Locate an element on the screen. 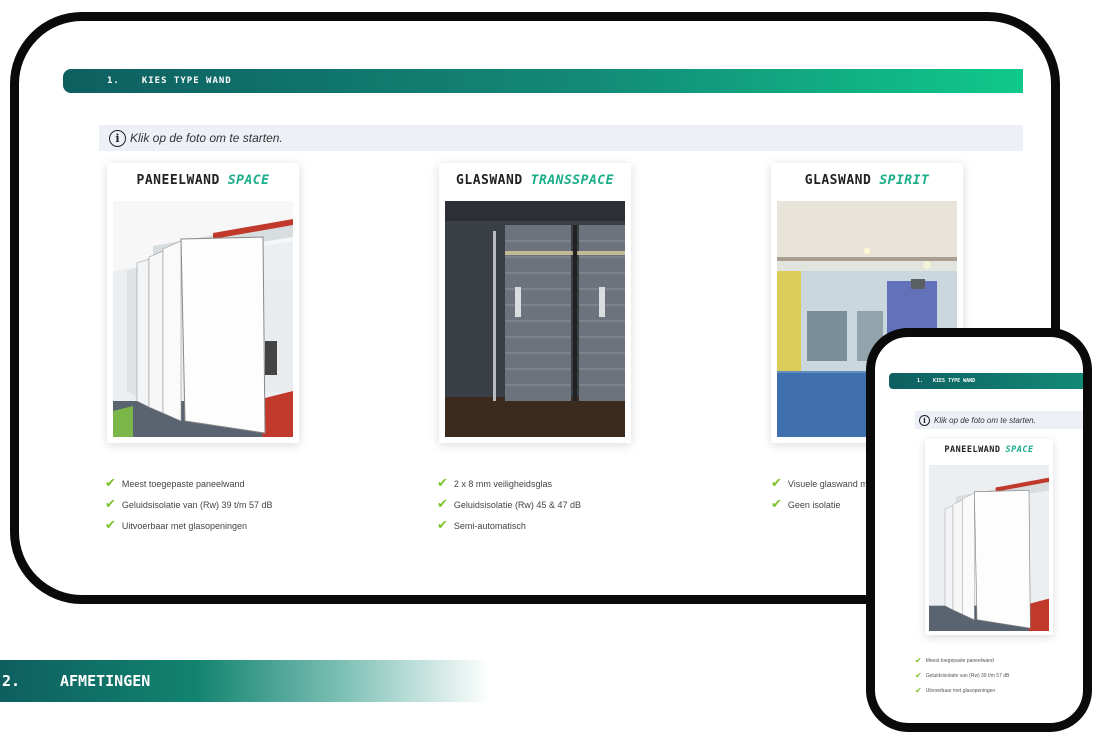 The image size is (1094, 736). list-item: ✔ Visuele glaswand m is located at coordinates (819, 483).